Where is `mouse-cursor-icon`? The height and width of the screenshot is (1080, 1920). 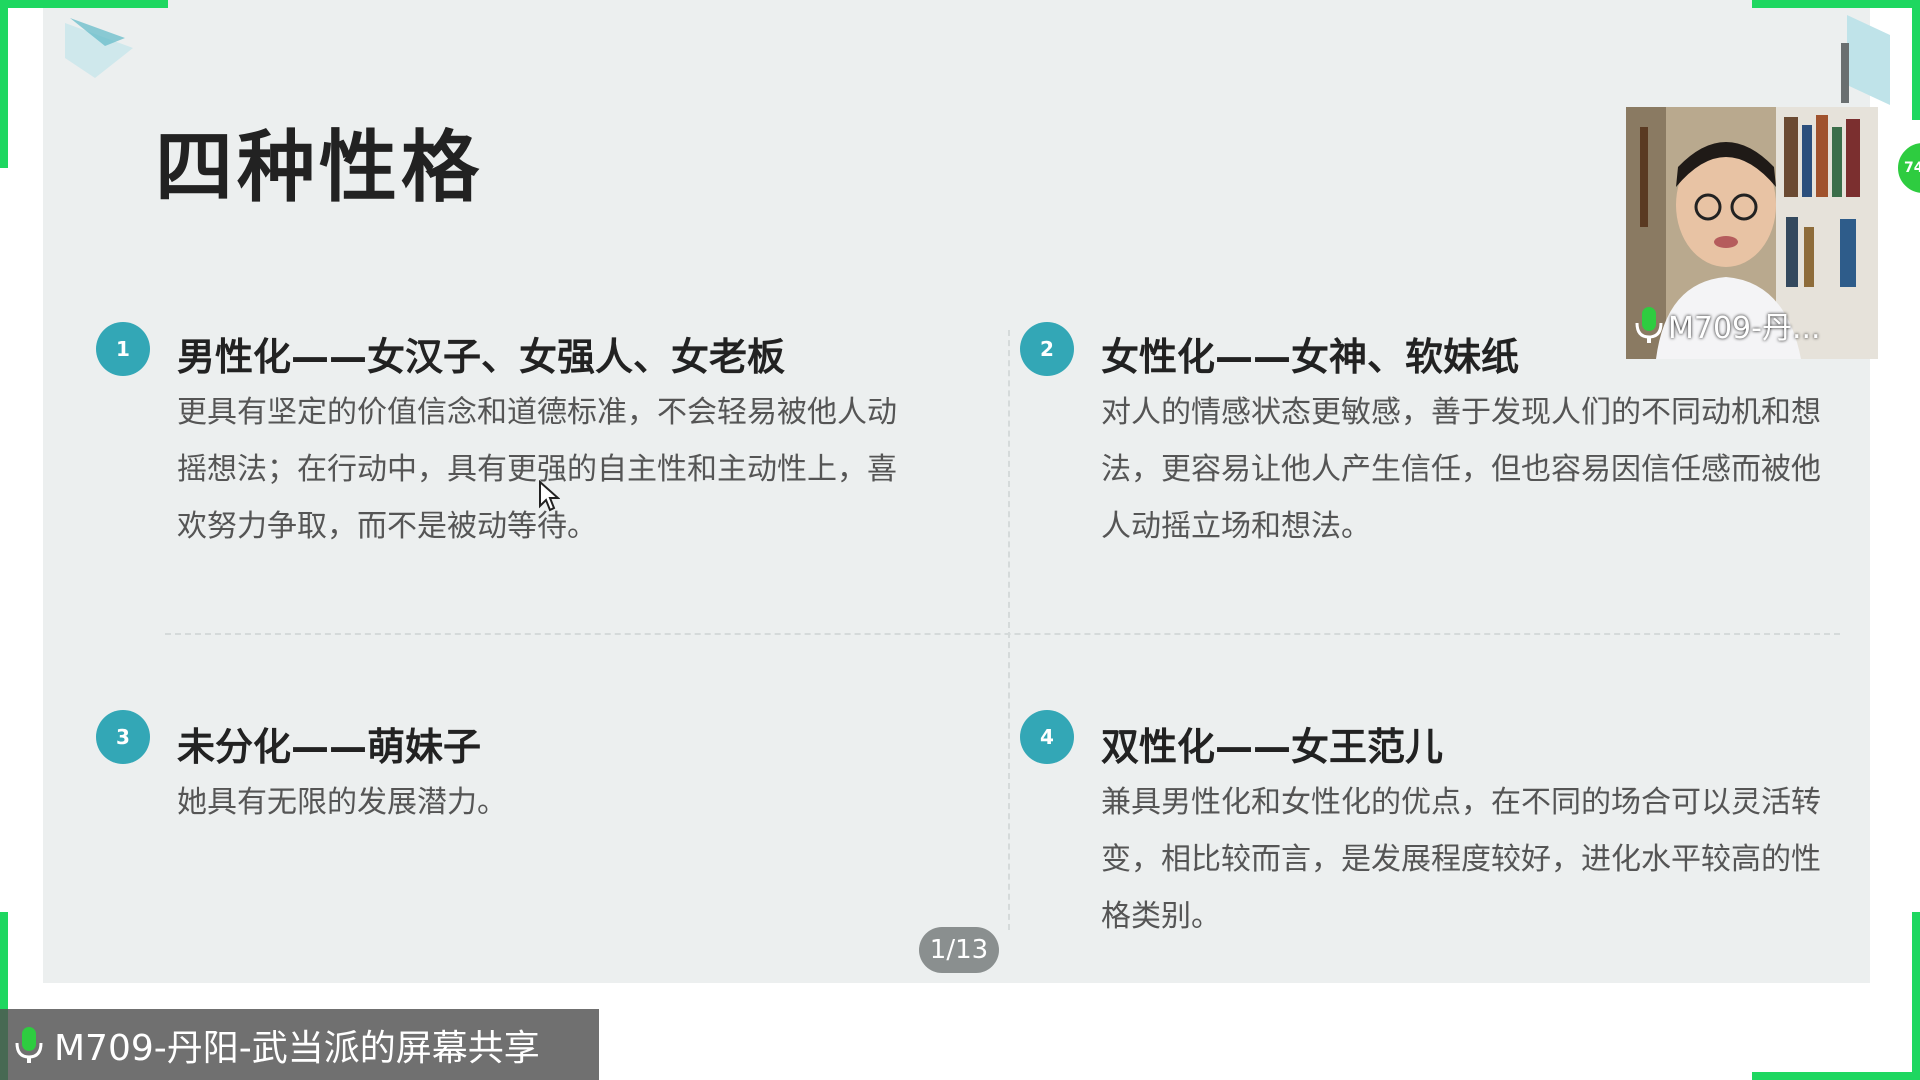
mouse-cursor-icon is located at coordinates (549, 496).